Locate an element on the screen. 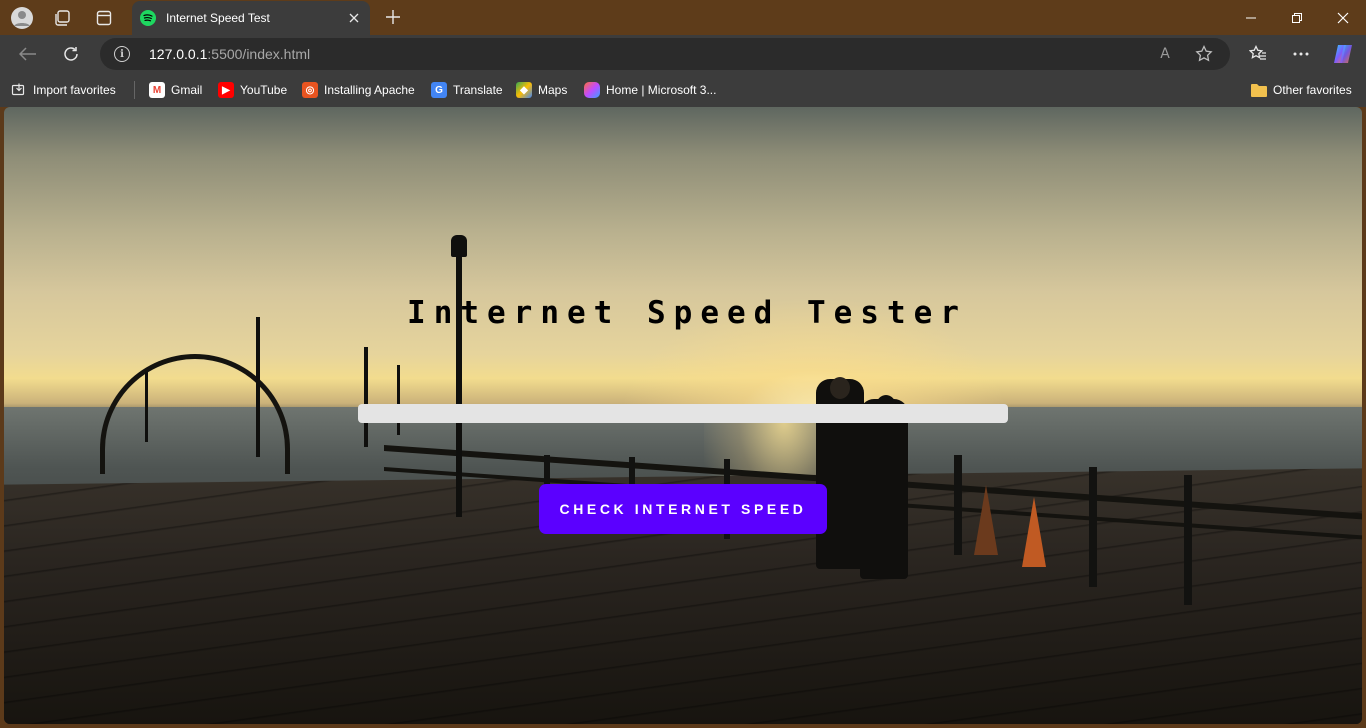 The image size is (1366, 728). other-favorites-label: Other favorites is located at coordinates (1312, 90).